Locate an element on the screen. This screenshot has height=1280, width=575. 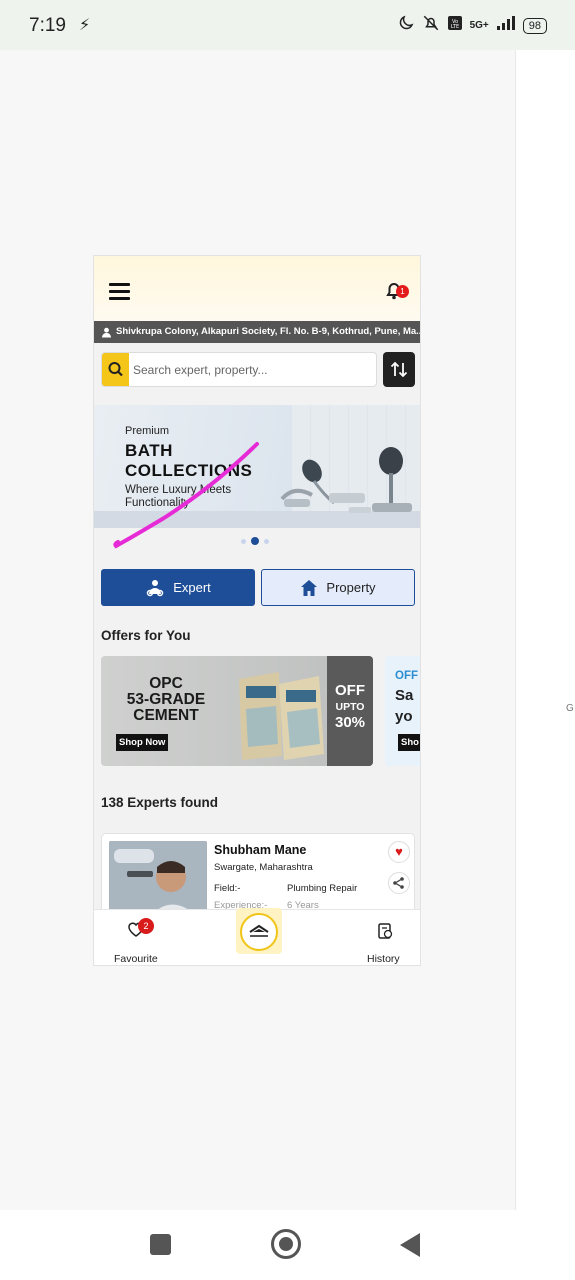
battery-indicator: 98 is located at coordinates (534, 25).